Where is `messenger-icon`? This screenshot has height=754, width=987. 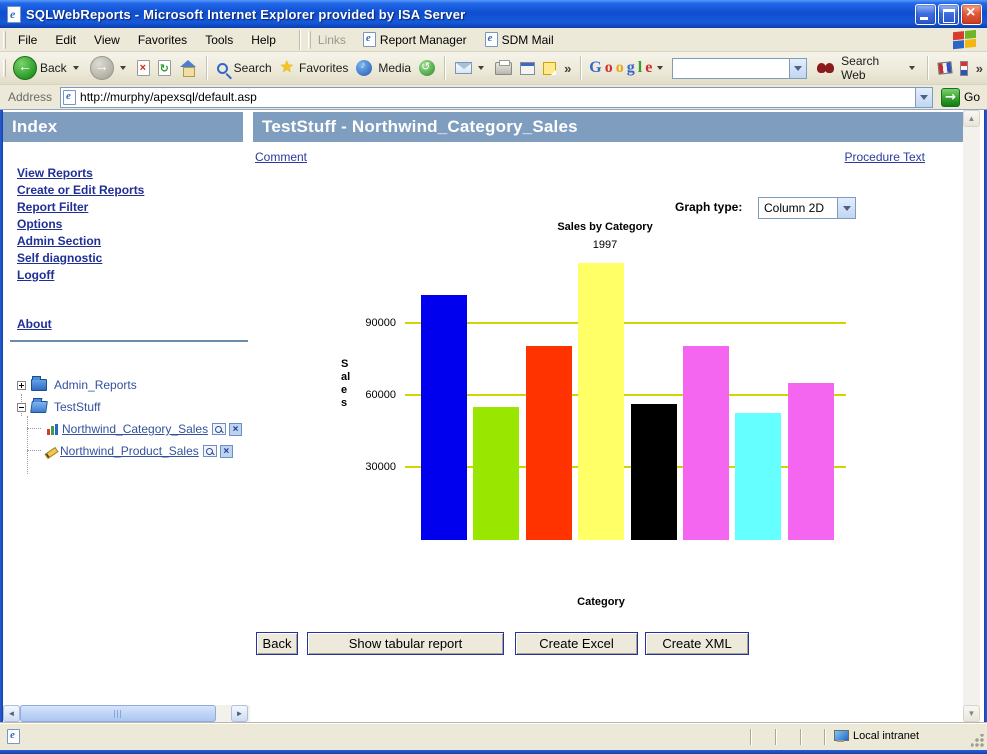
messenger-icon is located at coordinates (550, 68).